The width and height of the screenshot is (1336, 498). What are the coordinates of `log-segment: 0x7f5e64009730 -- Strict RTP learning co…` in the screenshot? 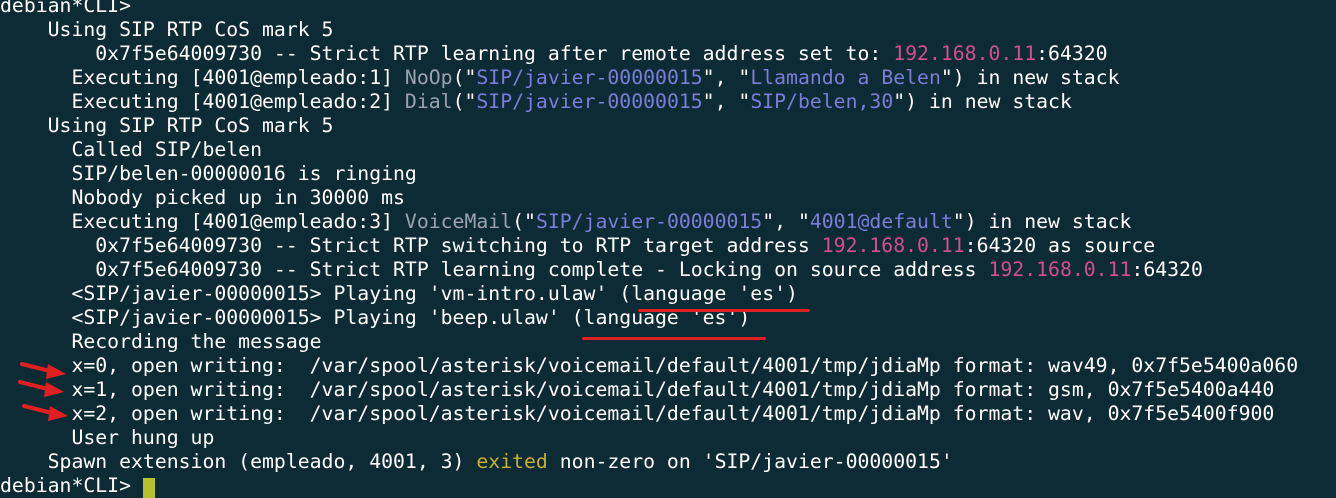 It's located at (494, 269).